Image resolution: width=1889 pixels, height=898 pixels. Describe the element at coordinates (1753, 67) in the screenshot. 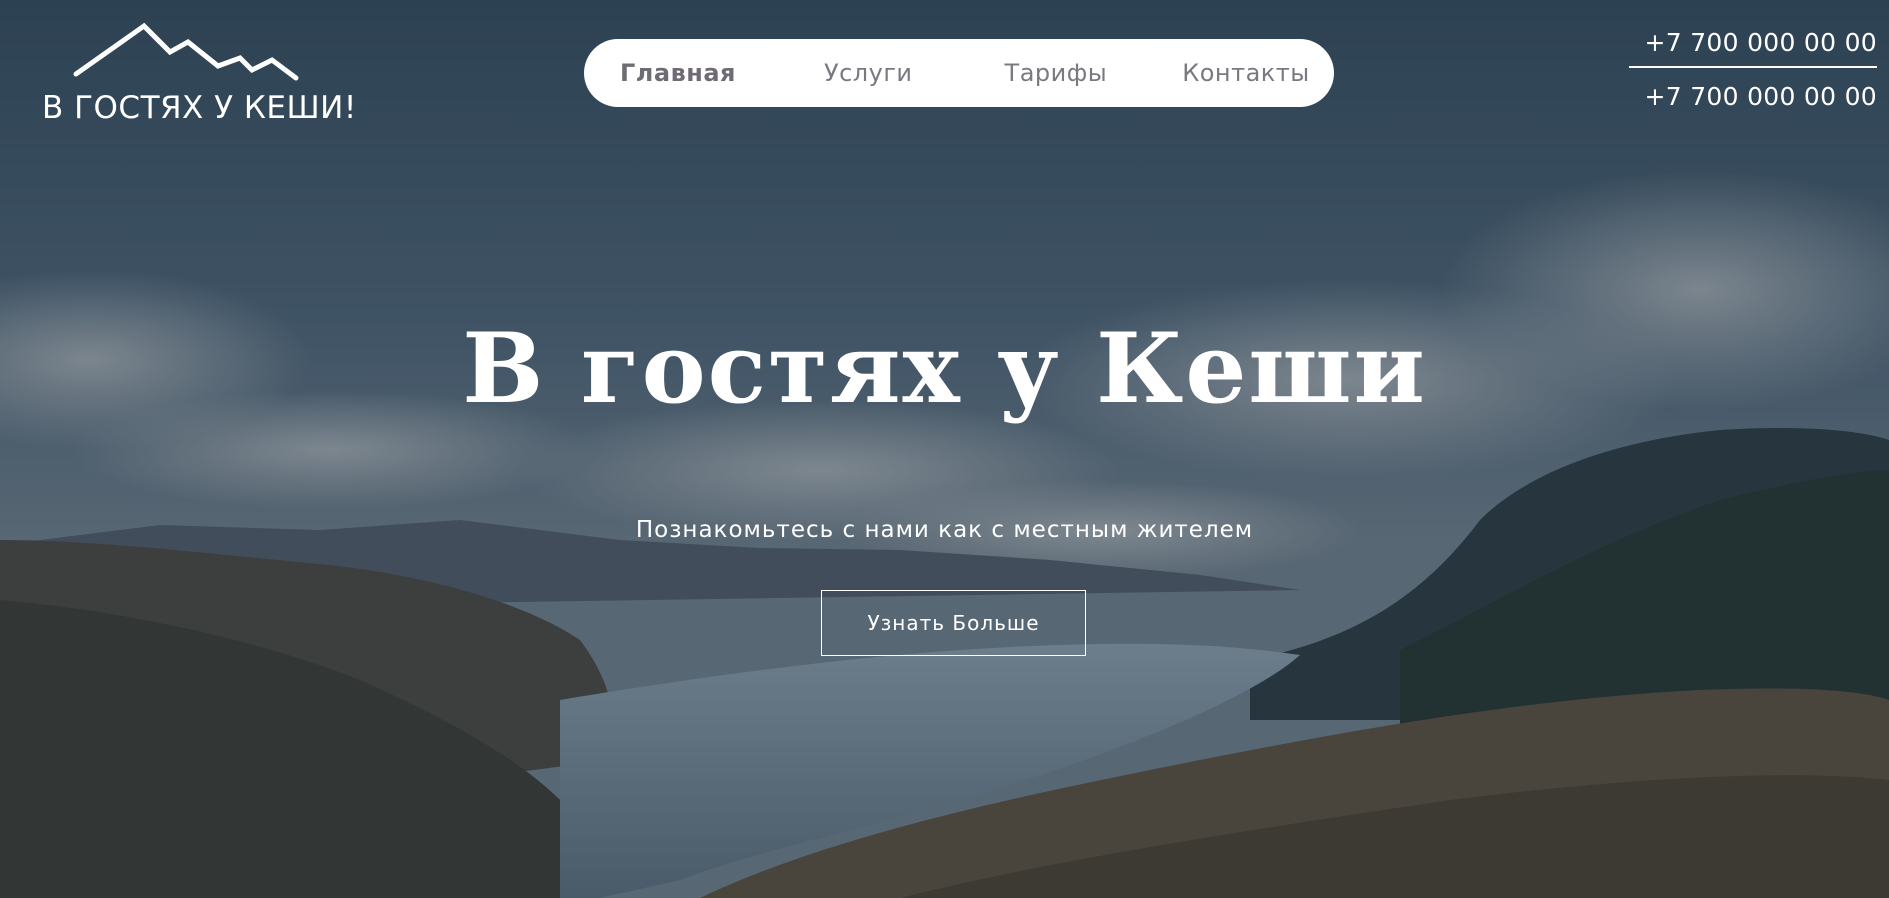

I see `phone-divider` at that location.